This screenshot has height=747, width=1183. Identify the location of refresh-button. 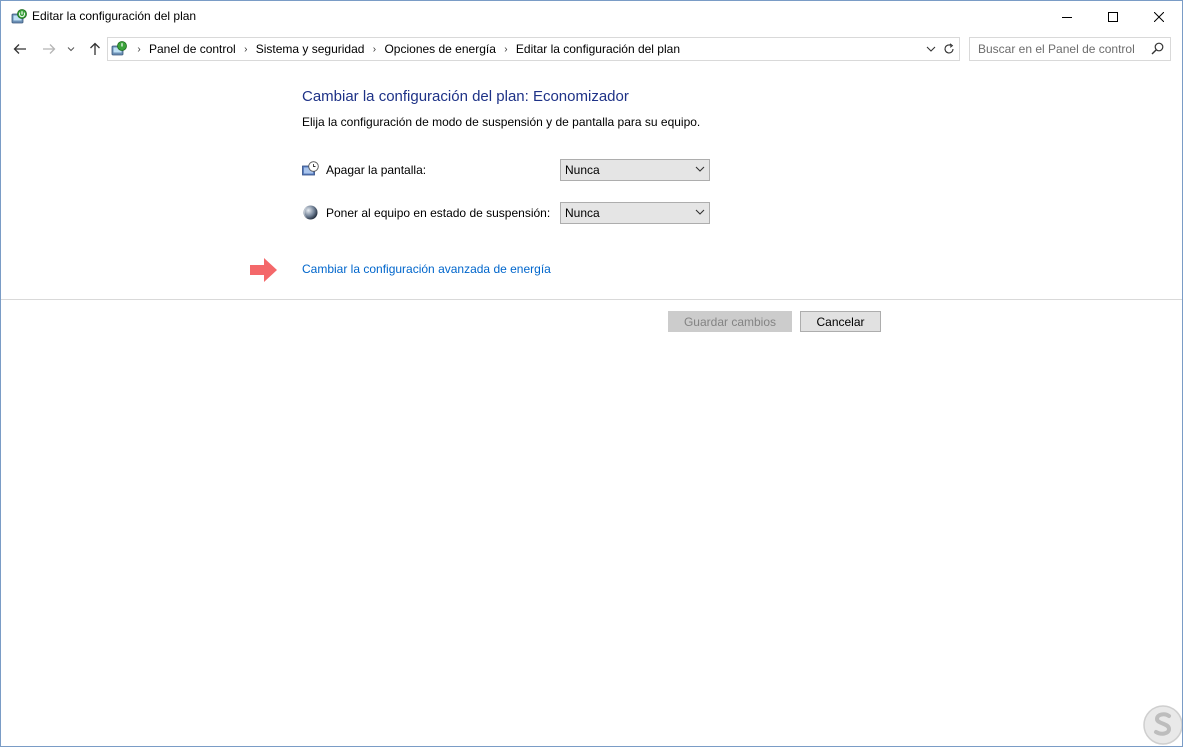
(949, 49).